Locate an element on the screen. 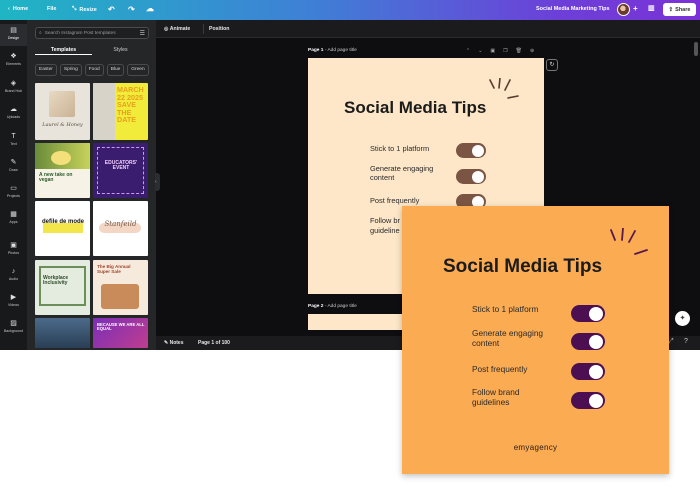 The height and width of the screenshot is (500, 700). magic-assistant-icon: ✦ is located at coordinates (682, 318).